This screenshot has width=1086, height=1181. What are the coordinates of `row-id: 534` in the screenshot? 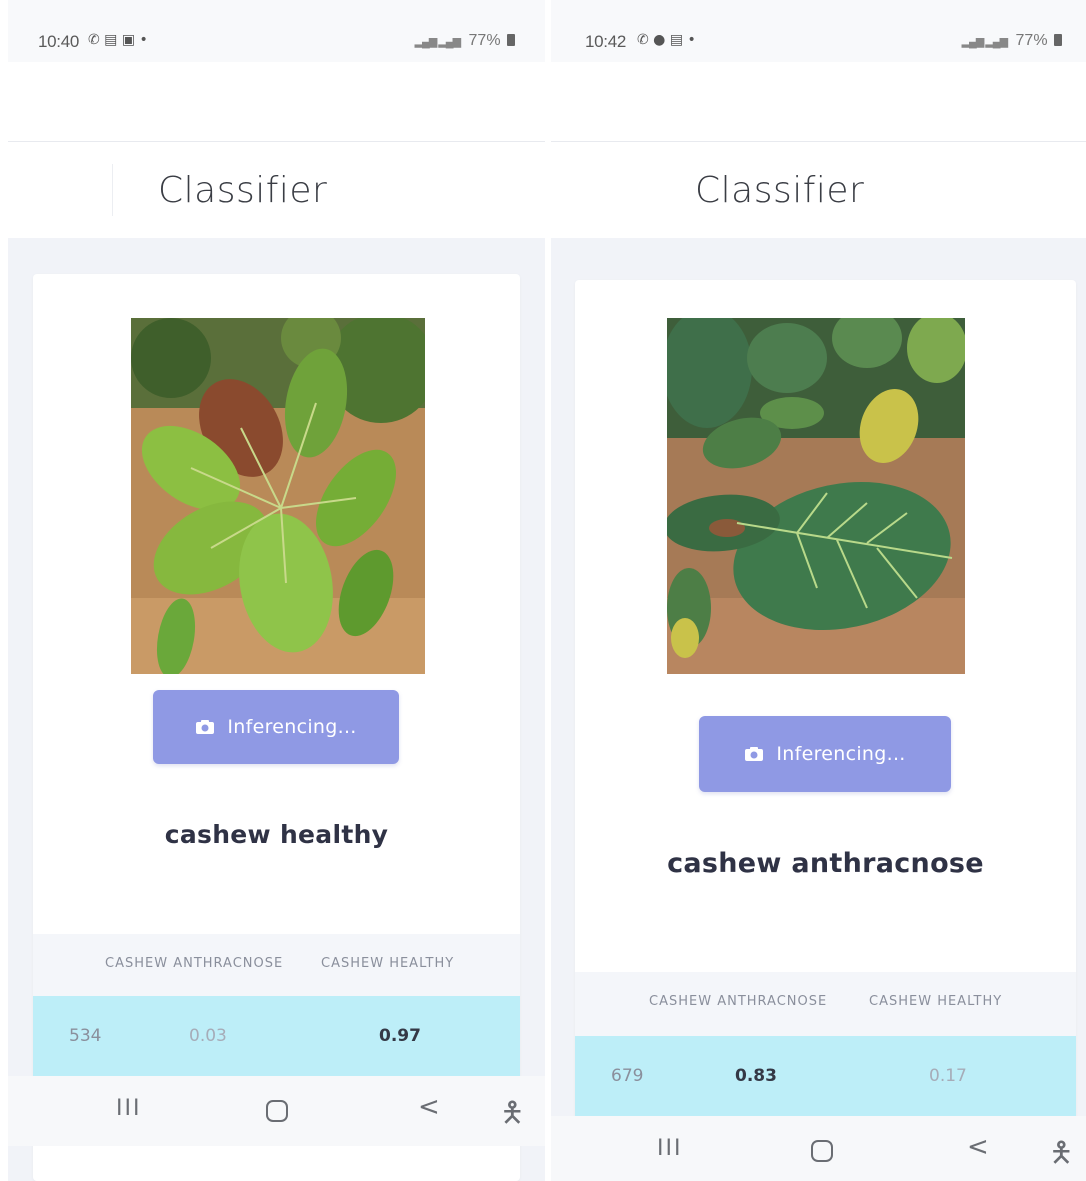 It's located at (85, 1036).